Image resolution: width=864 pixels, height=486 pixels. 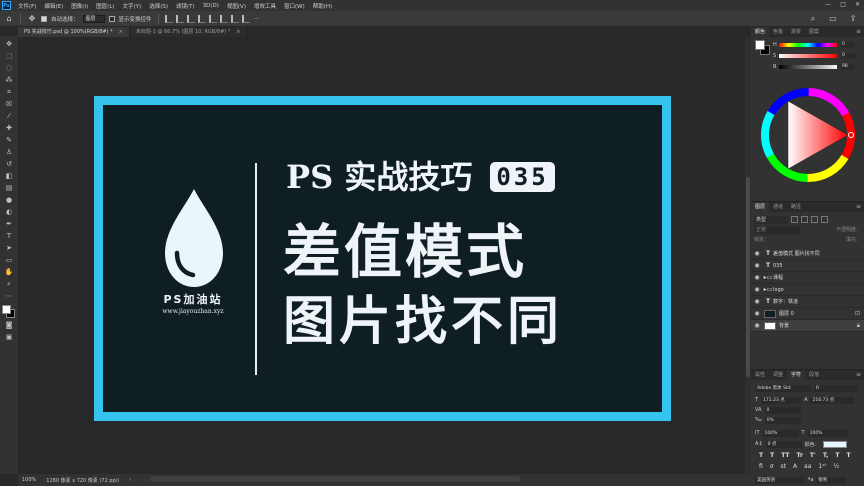 What do you see at coordinates (111, 18) in the screenshot?
I see `show-transform-checkbox` at bounding box center [111, 18].